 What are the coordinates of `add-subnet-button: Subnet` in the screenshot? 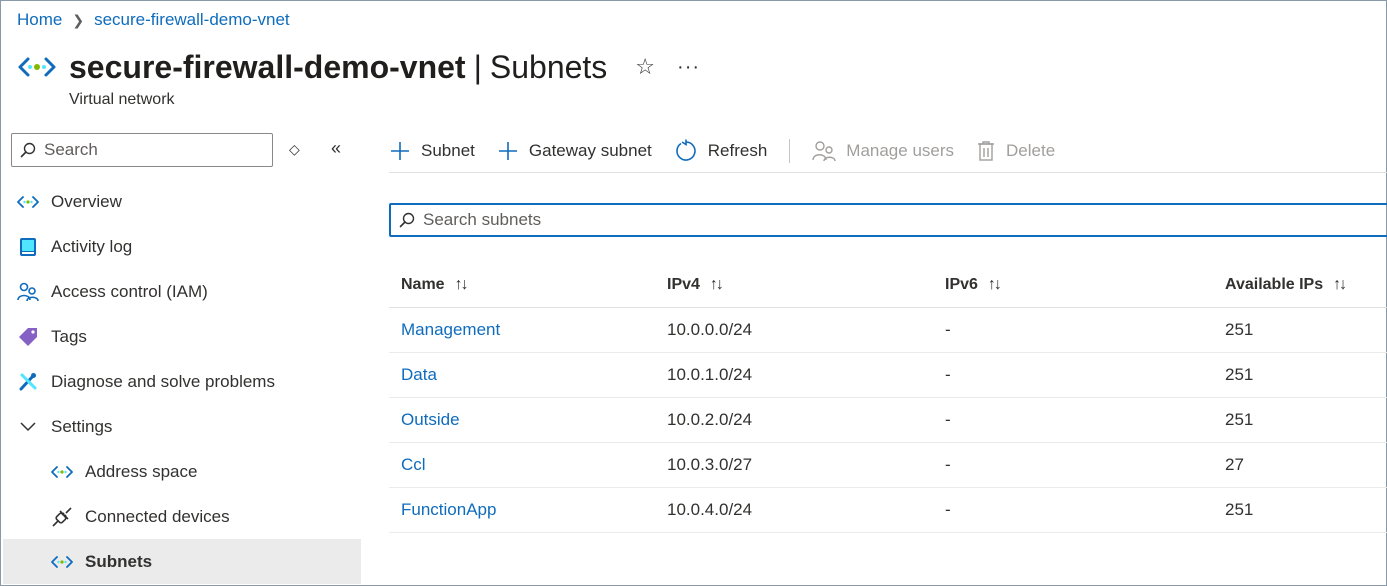 It's located at (432, 151).